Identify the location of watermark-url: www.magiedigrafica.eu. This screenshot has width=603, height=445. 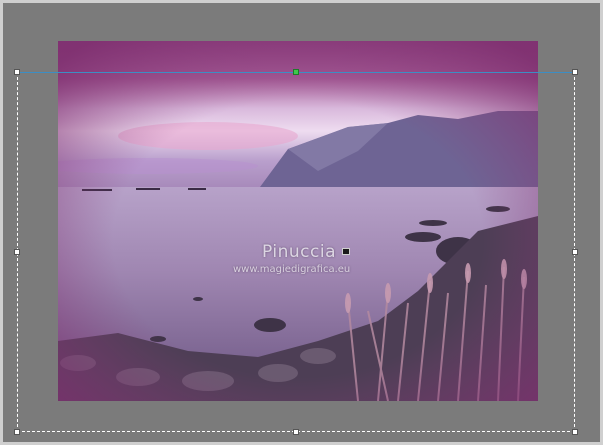
(292, 269).